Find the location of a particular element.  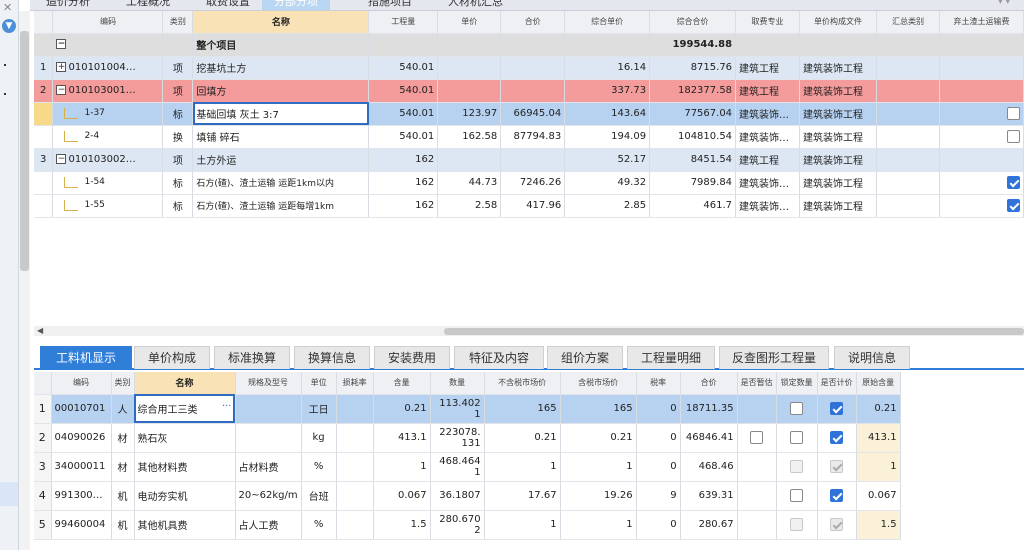

close-icon: ✕ is located at coordinates (7, 7).